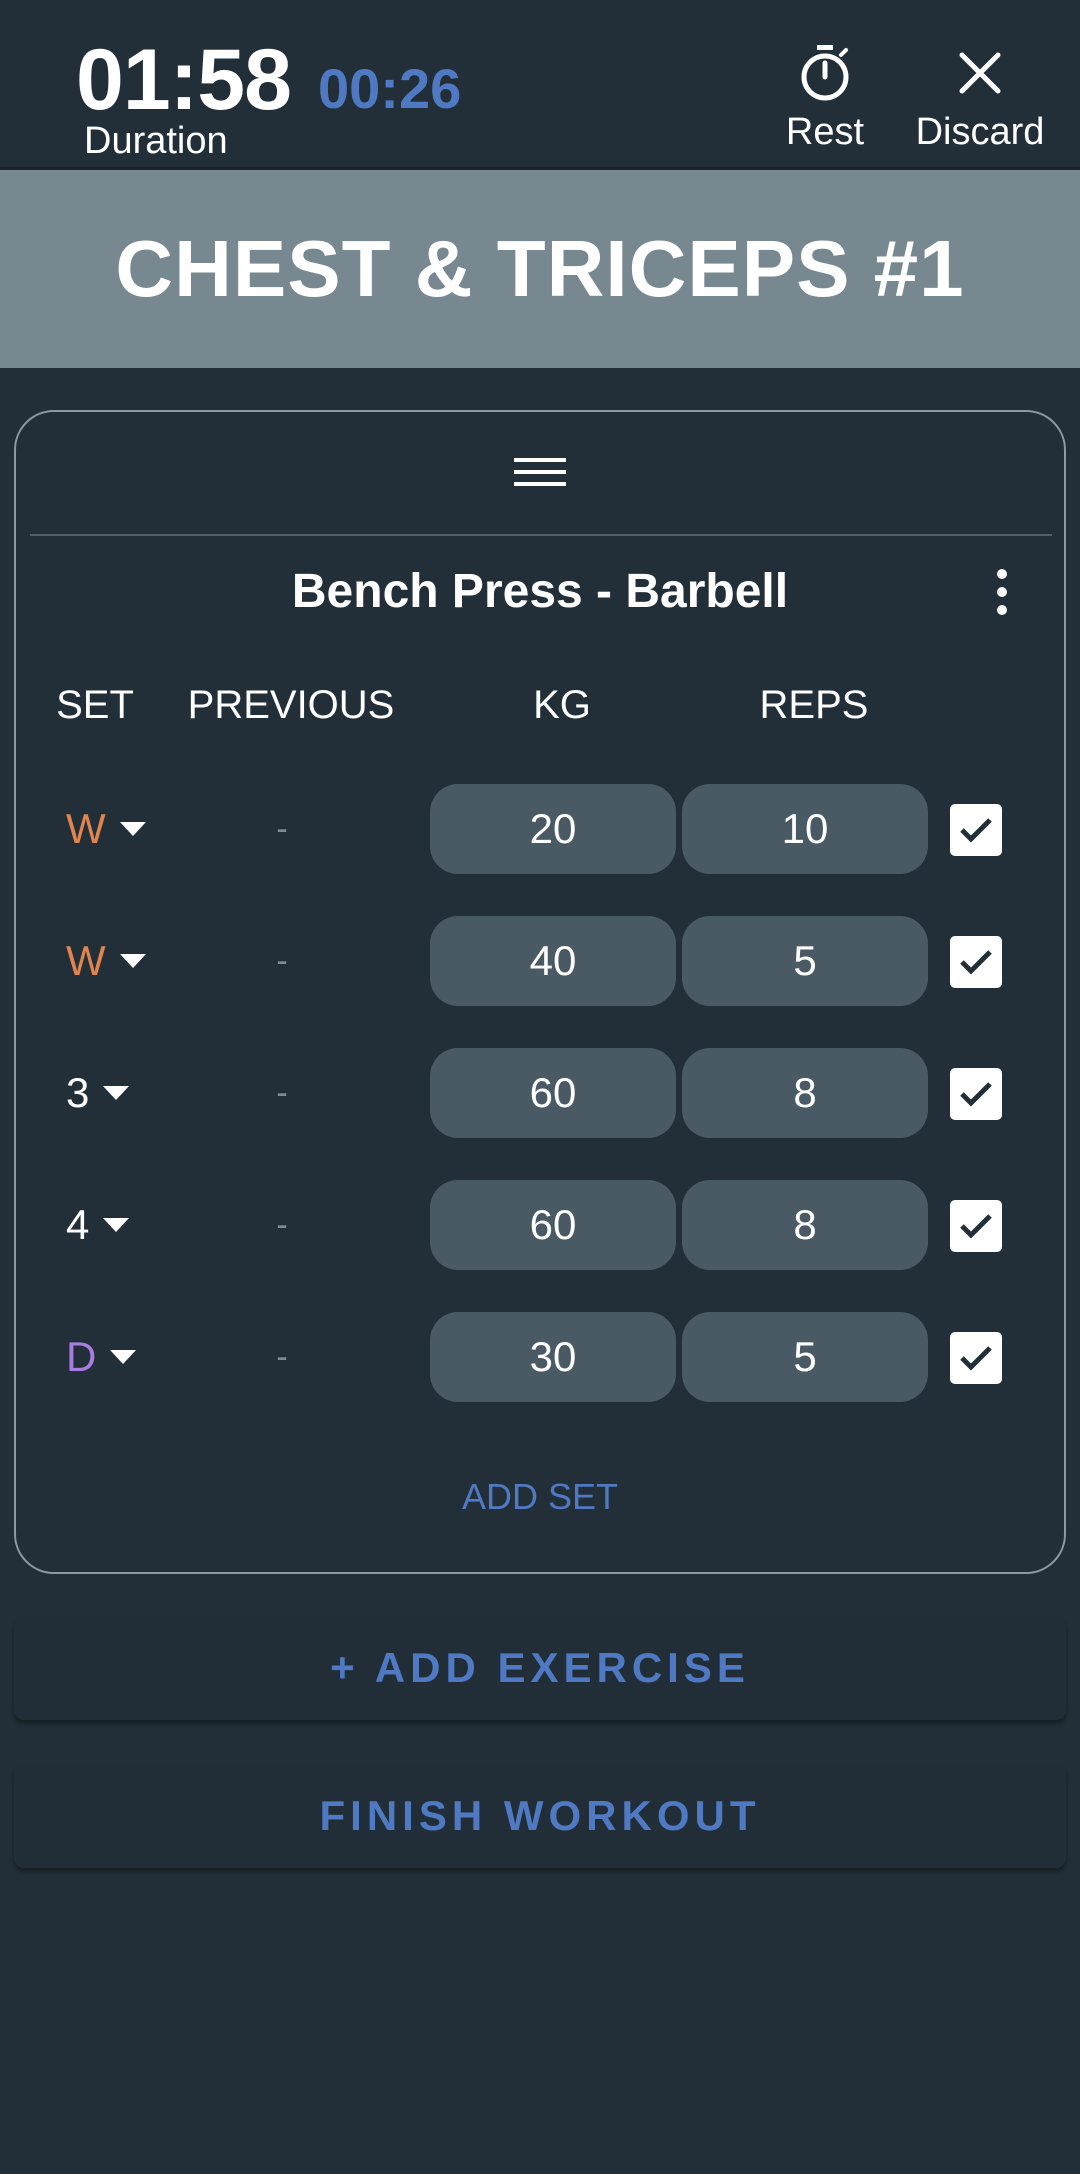  I want to click on set-row: 3 - 60 8, so click(540, 1093).